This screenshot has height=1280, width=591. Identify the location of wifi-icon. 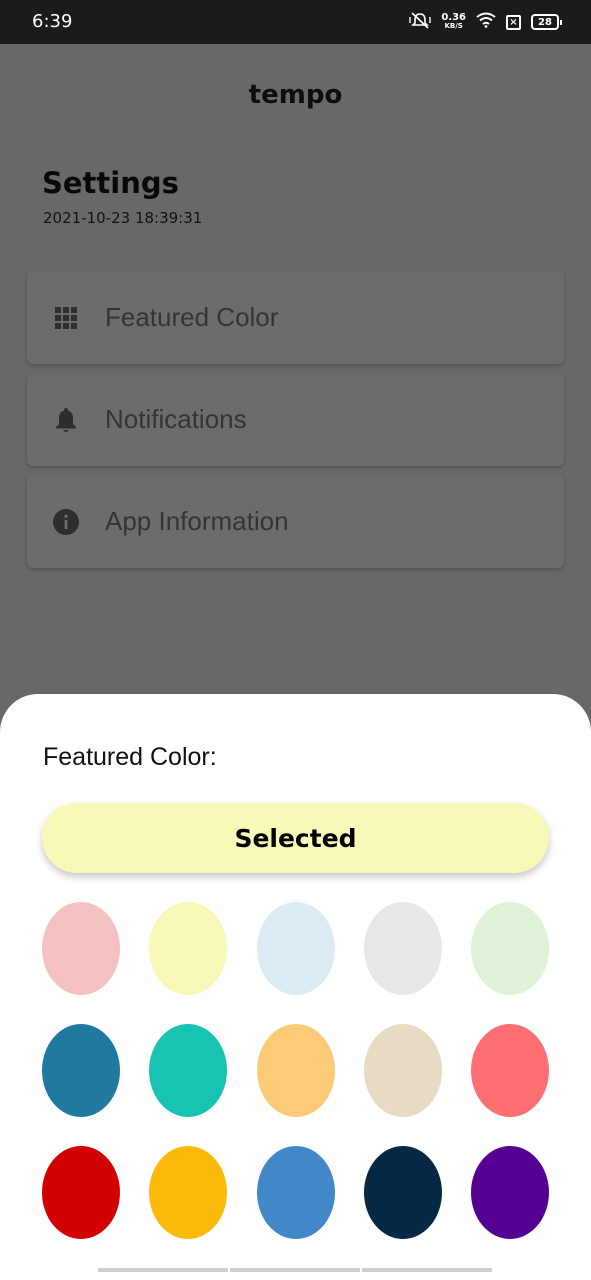
(486, 22).